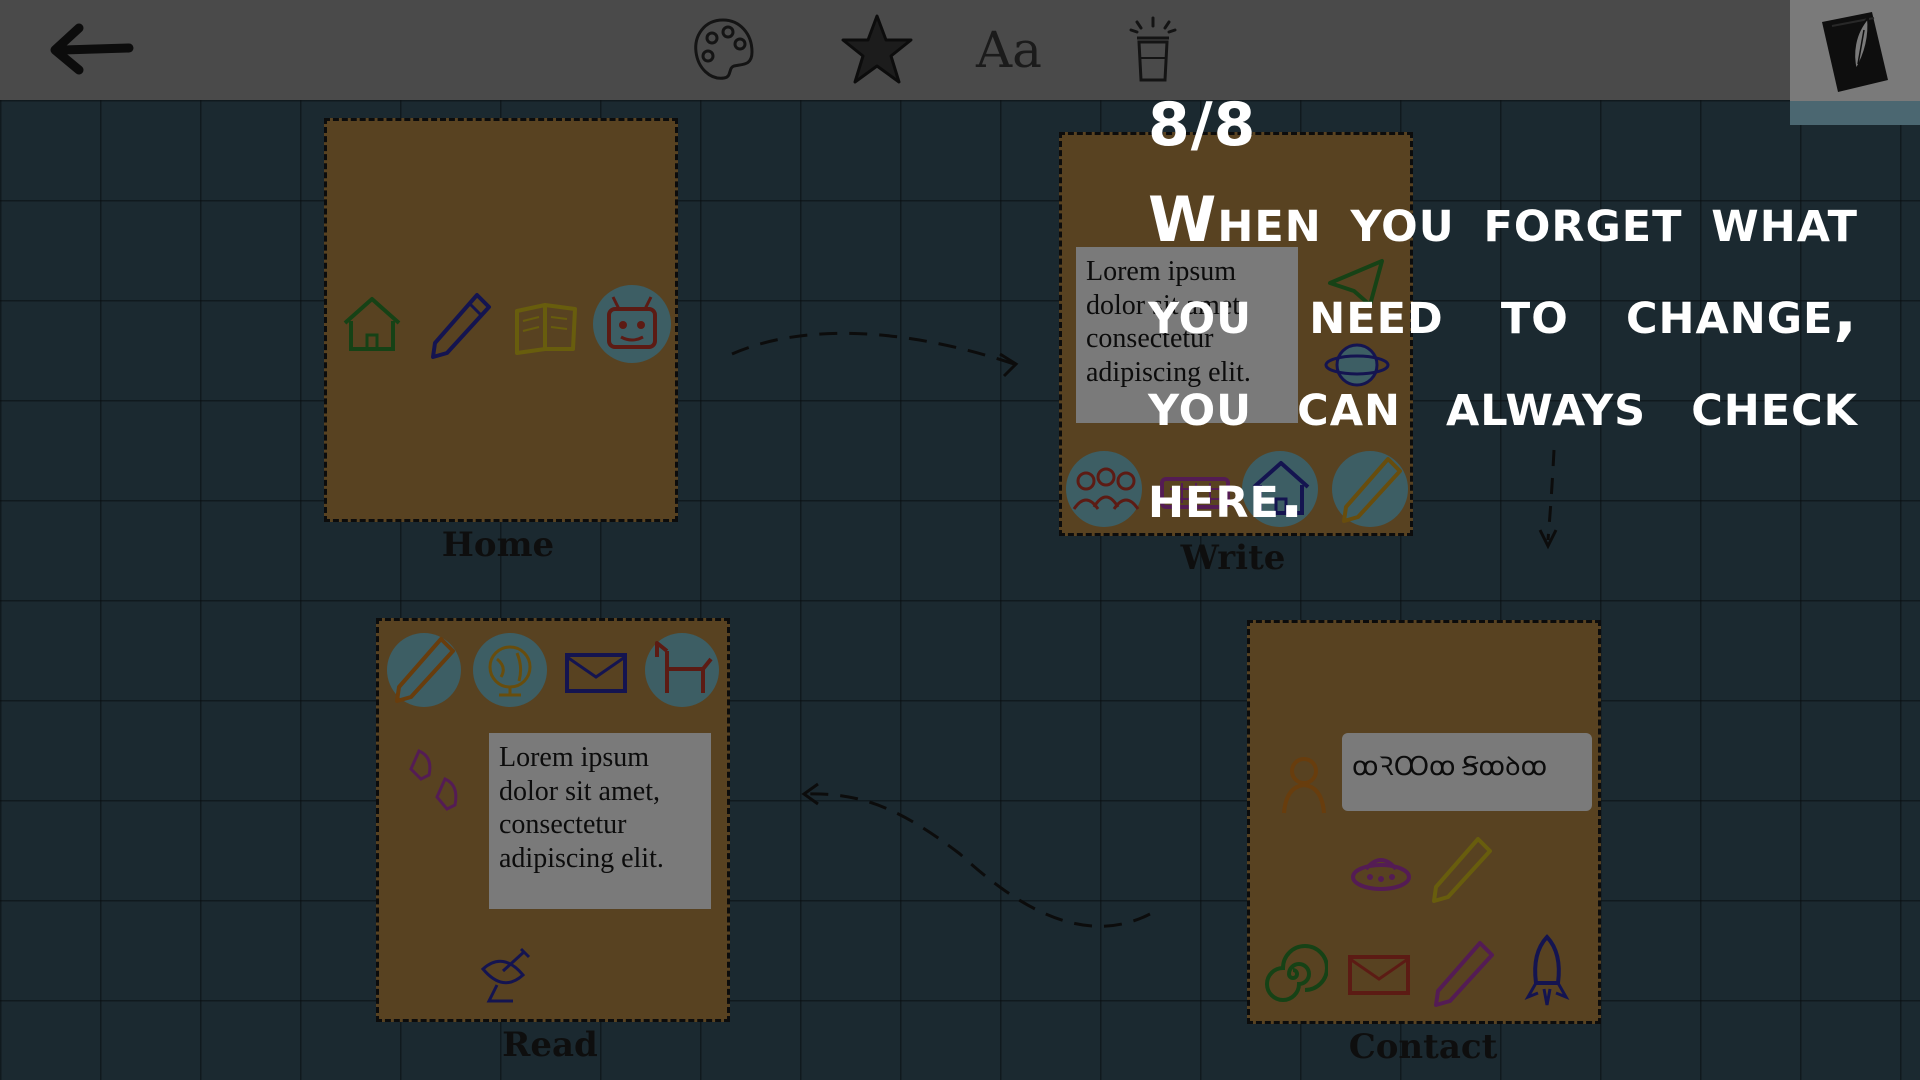 This screenshot has height=1080, width=1920. What do you see at coordinates (1424, 822) in the screenshot?
I see `page-card-contact: ꝏꝚꝎꝏ Ꞩꝏꝺꝏ` at bounding box center [1424, 822].